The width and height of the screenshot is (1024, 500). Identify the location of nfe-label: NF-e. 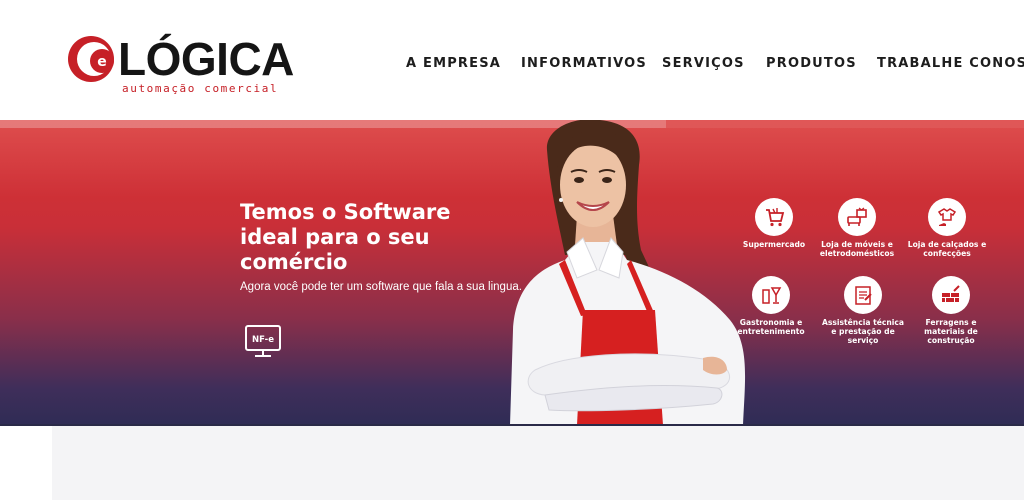
(263, 340).